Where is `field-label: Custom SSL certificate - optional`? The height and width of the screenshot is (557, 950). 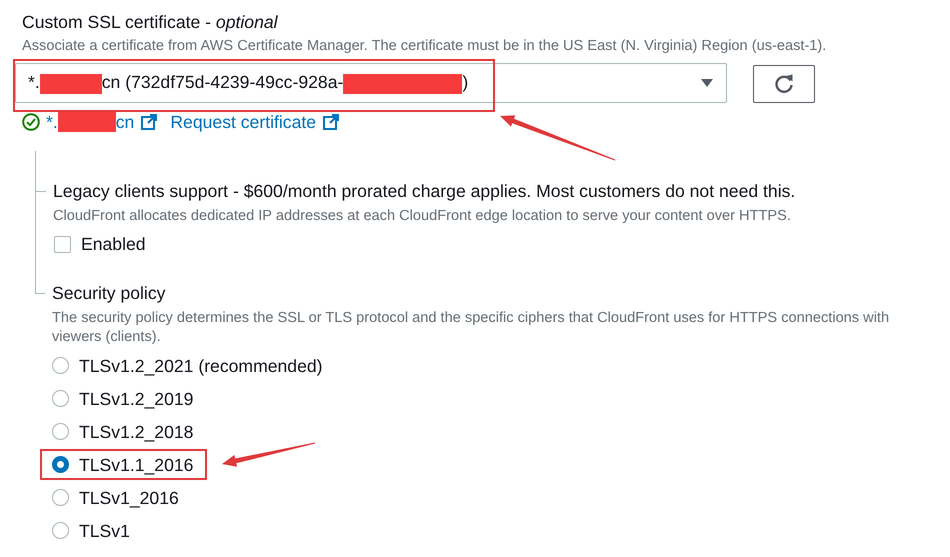 field-label: Custom SSL certificate - optional is located at coordinates (150, 22).